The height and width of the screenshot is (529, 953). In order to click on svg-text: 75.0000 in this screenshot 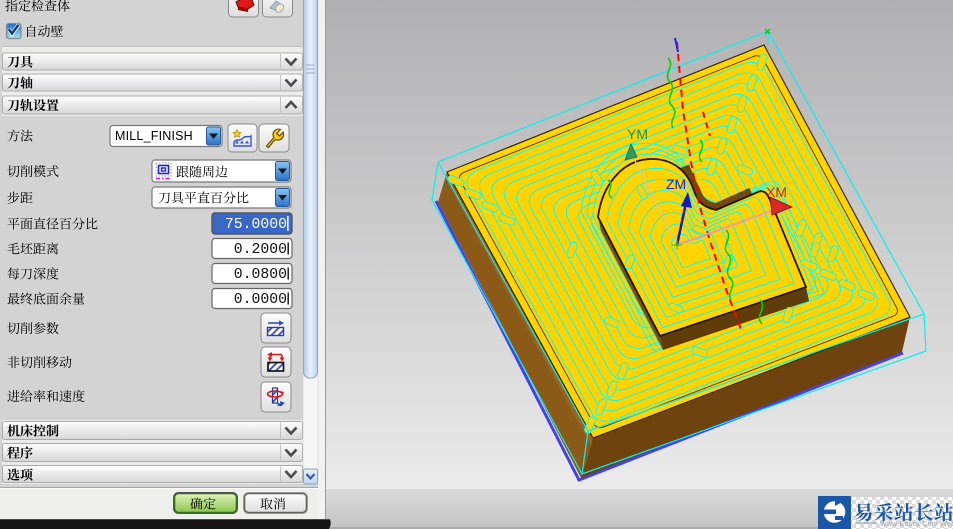, I will do `click(256, 225)`.